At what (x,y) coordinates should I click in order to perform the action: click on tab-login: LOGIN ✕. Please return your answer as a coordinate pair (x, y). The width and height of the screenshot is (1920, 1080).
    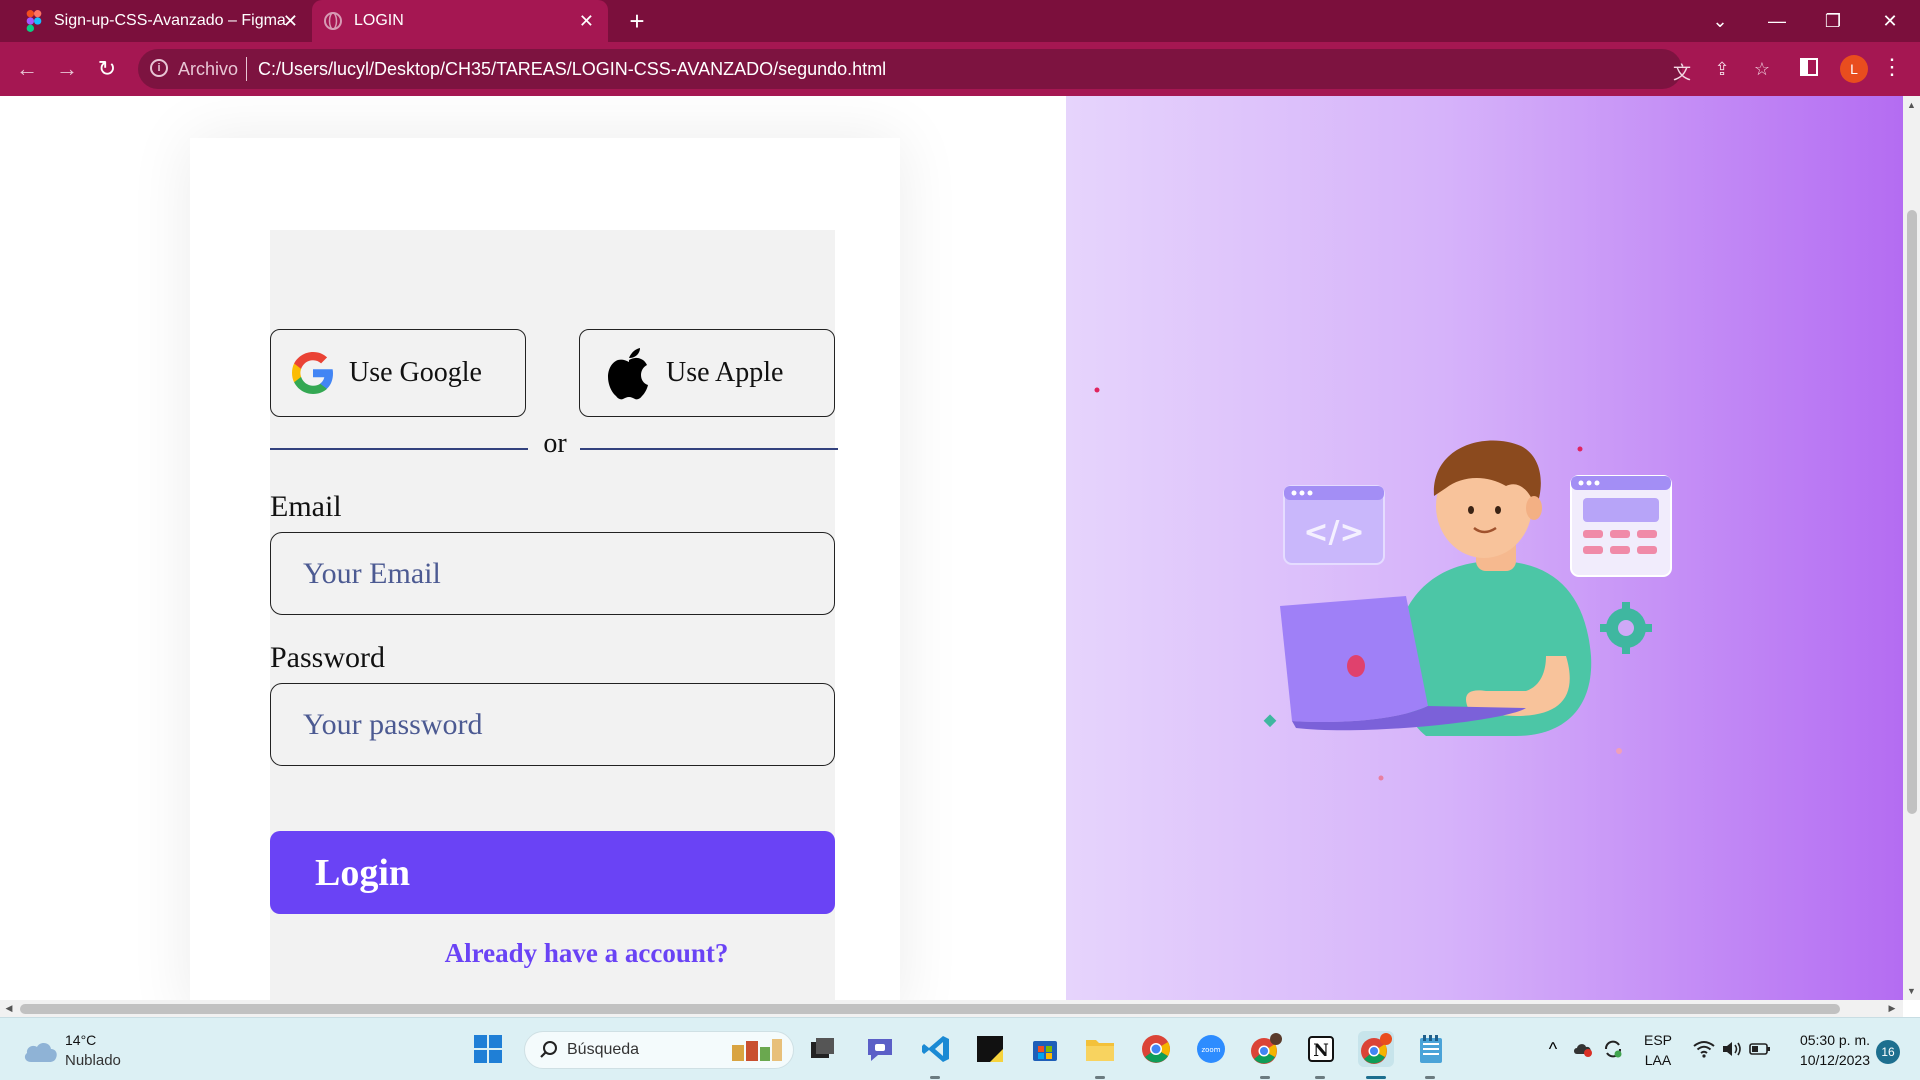
    Looking at the image, I should click on (460, 21).